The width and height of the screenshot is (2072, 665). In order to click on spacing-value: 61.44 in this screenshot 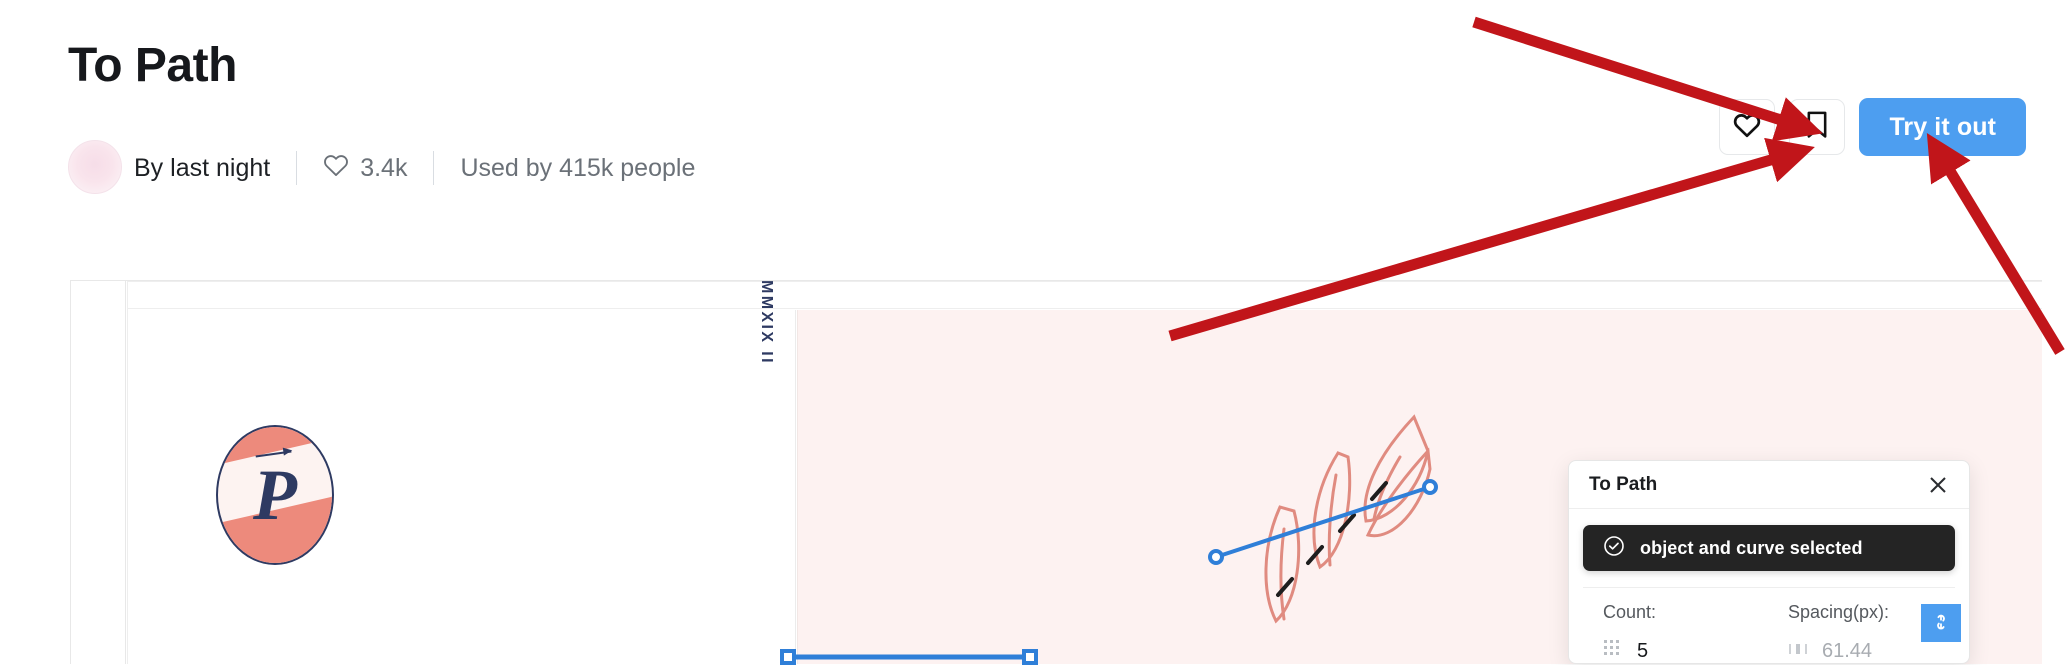, I will do `click(1847, 651)`.